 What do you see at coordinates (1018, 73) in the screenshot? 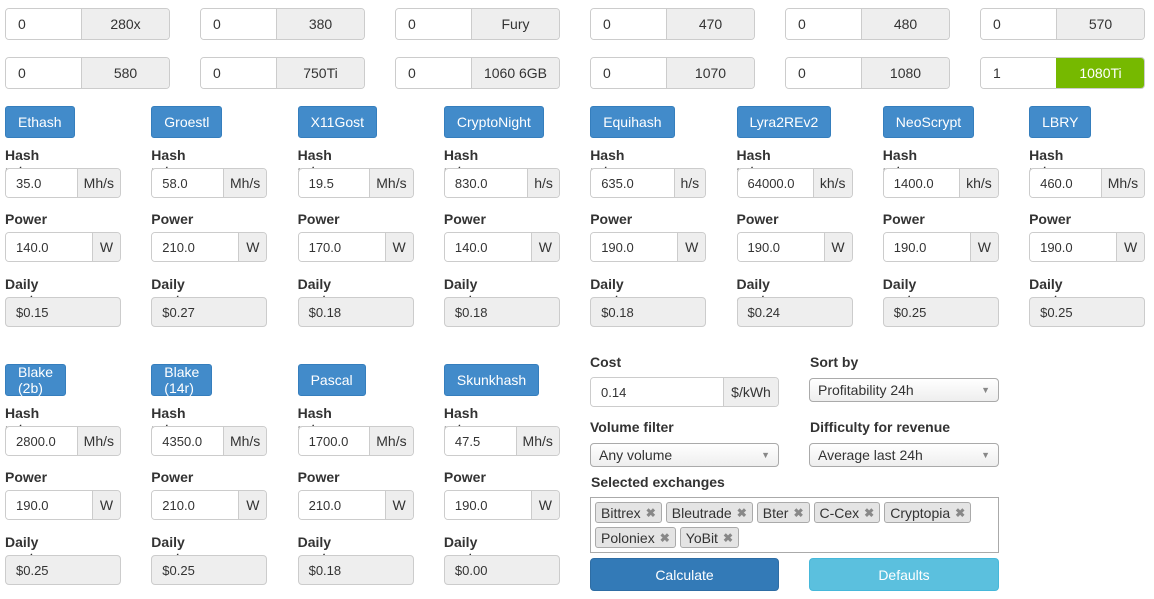
I see `gpu-count-input: 1` at bounding box center [1018, 73].